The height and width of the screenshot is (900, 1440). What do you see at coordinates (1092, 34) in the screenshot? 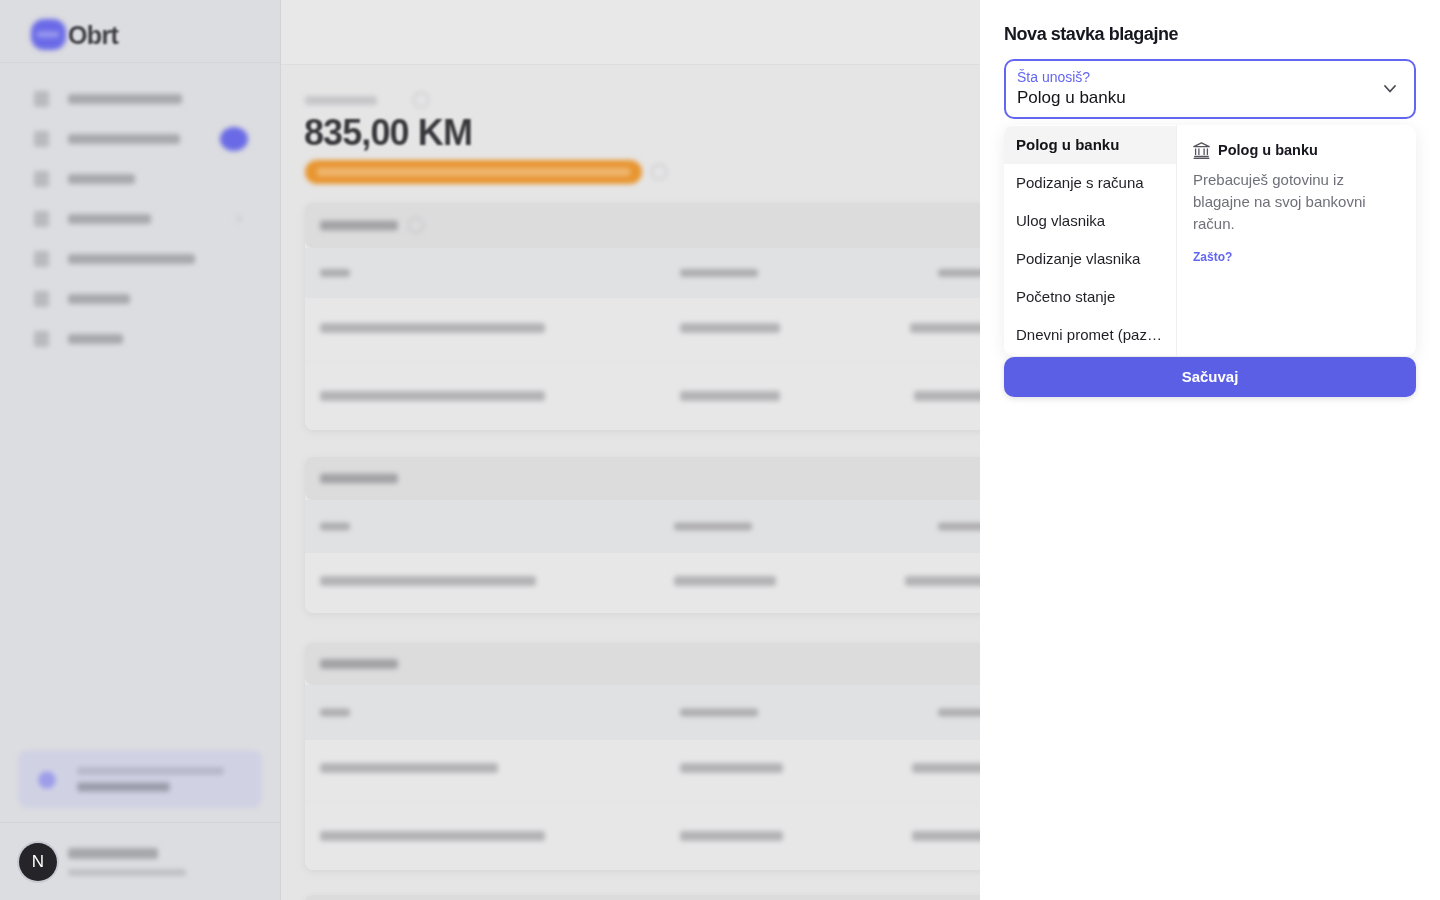
I see `panel-title: Nova stavka blagajne` at bounding box center [1092, 34].